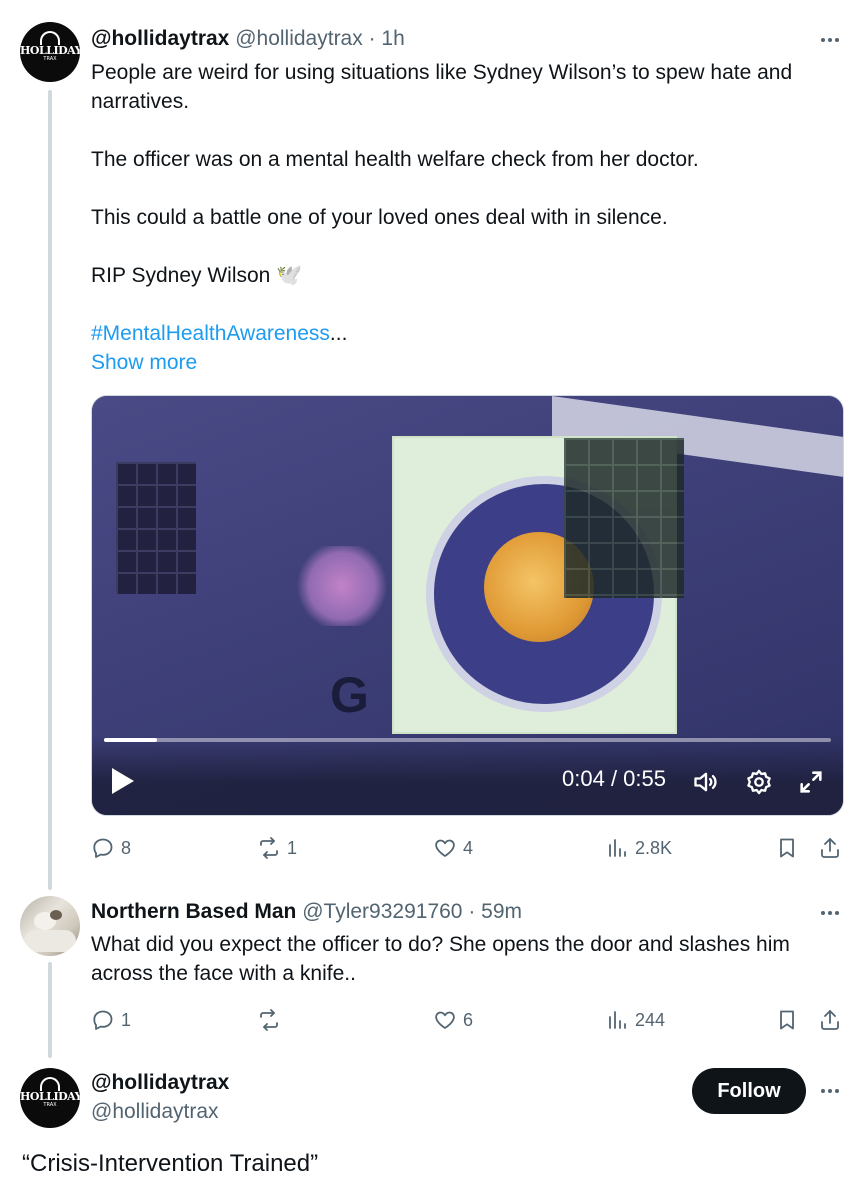 The image size is (862, 1200). I want to click on views-count: 244, so click(650, 1019).